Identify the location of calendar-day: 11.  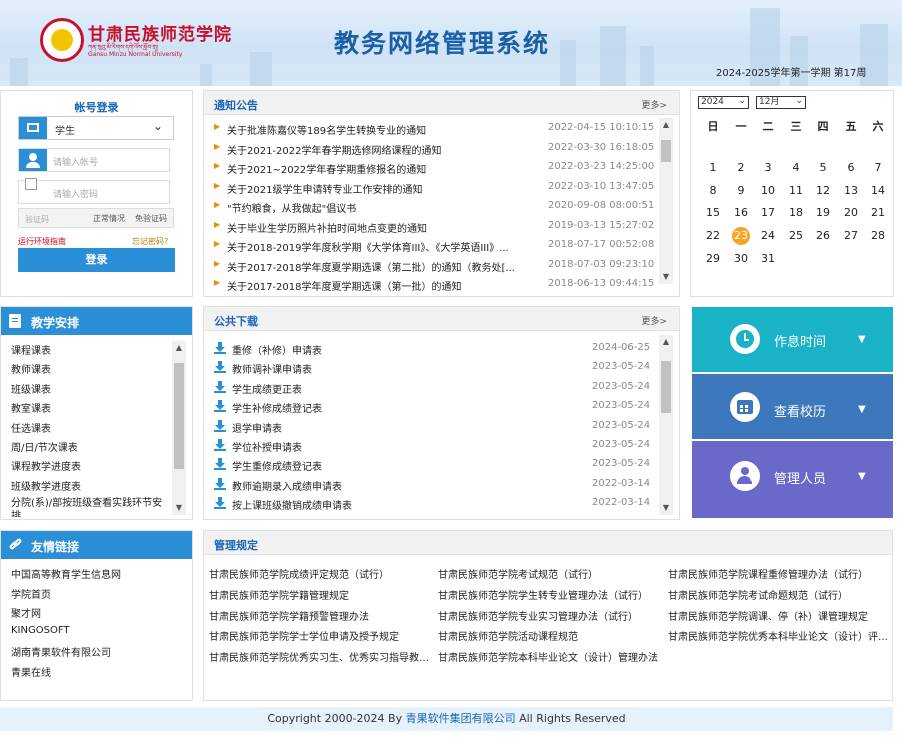
(796, 191).